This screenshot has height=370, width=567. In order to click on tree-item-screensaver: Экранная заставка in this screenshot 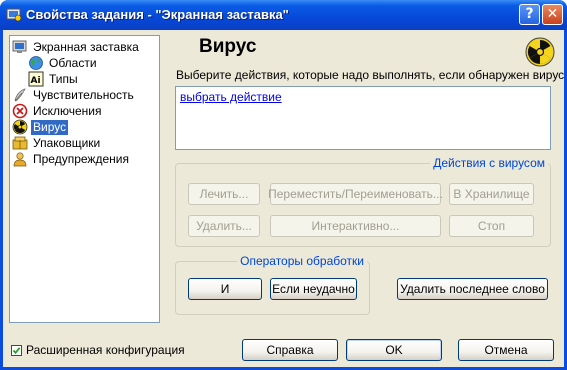, I will do `click(76, 47)`.